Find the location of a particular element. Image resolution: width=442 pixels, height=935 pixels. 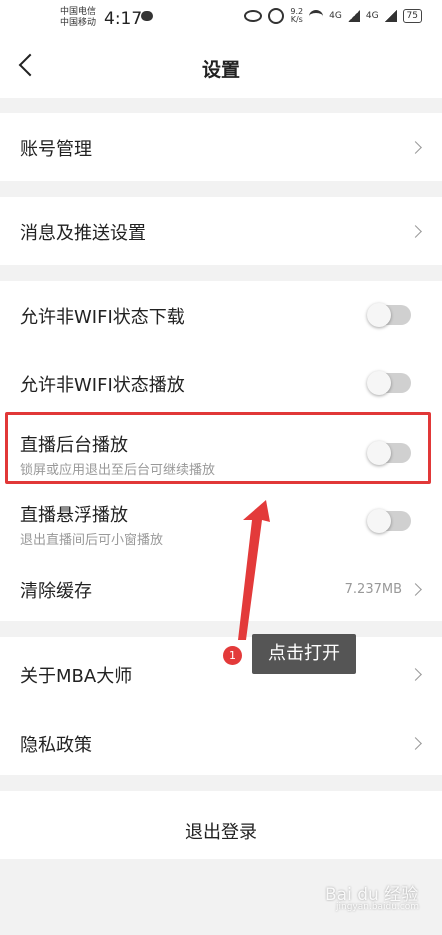

page-title: 设置 is located at coordinates (220, 70).